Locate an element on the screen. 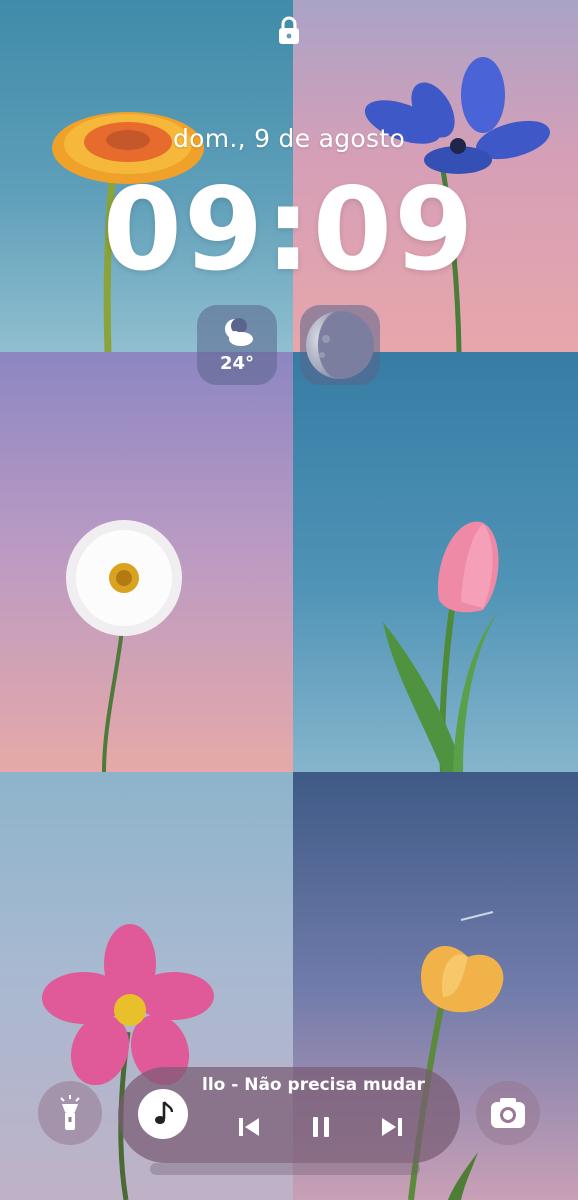 This screenshot has height=1200, width=578. lockscreen-clock: 09:09 is located at coordinates (289, 229).